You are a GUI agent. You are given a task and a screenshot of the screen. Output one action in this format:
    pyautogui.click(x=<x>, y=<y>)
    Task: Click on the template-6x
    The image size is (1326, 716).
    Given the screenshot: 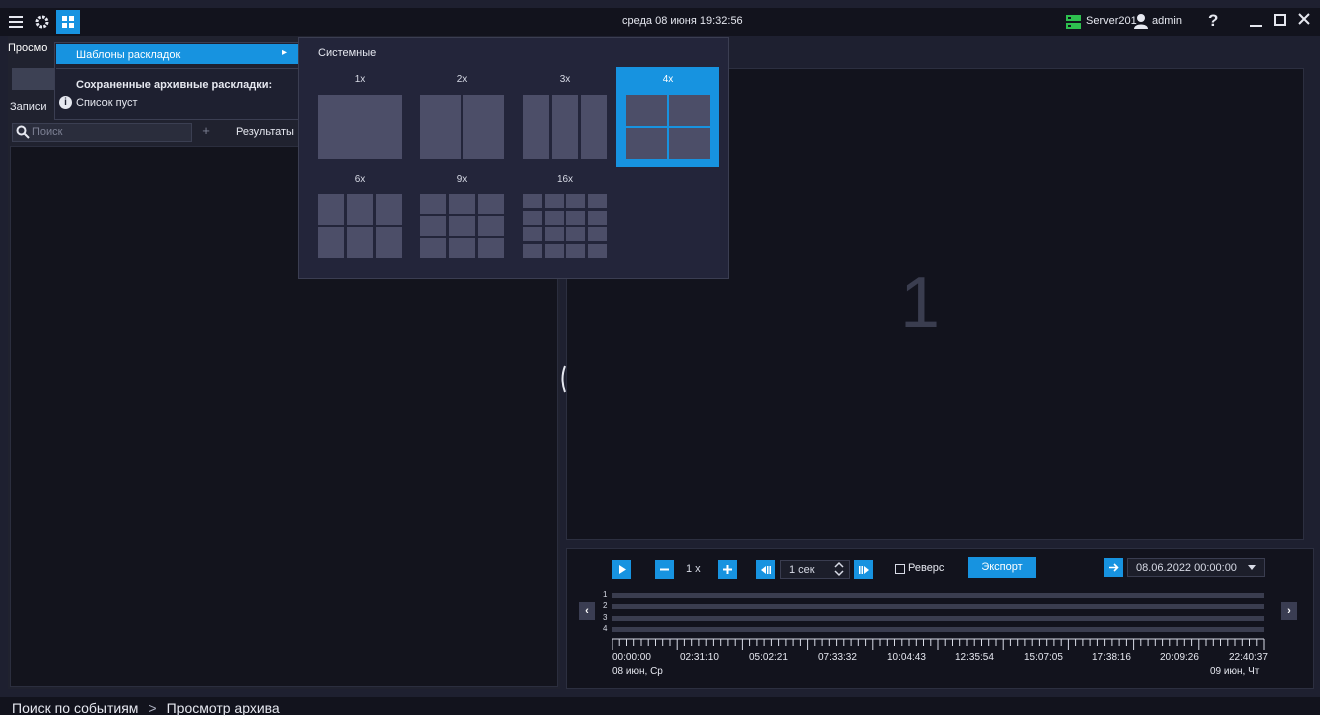 What is the action you would take?
    pyautogui.click(x=360, y=226)
    